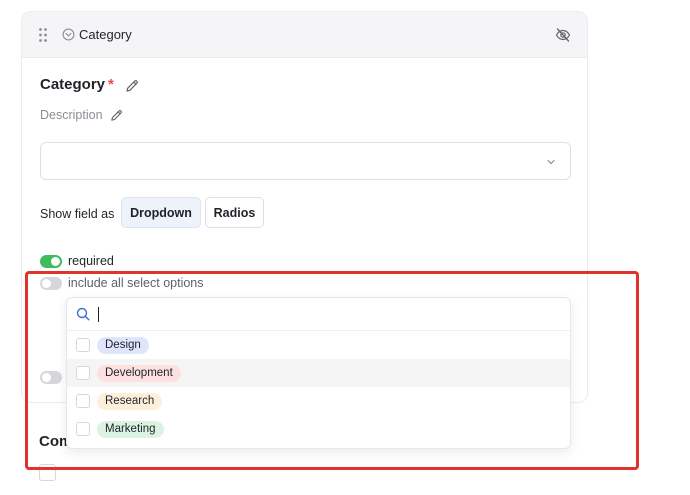  What do you see at coordinates (563, 35) in the screenshot?
I see `eye-off-icon` at bounding box center [563, 35].